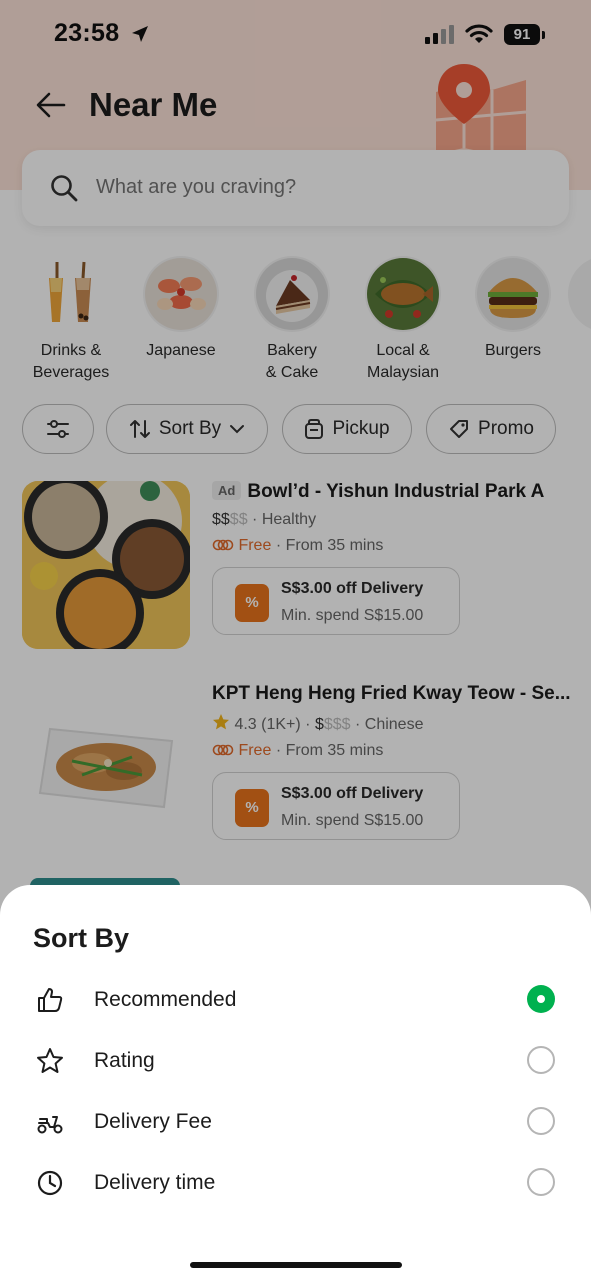 Image resolution: width=591 pixels, height=1280 pixels. I want to click on sort-option-label: Recommended, so click(165, 999).